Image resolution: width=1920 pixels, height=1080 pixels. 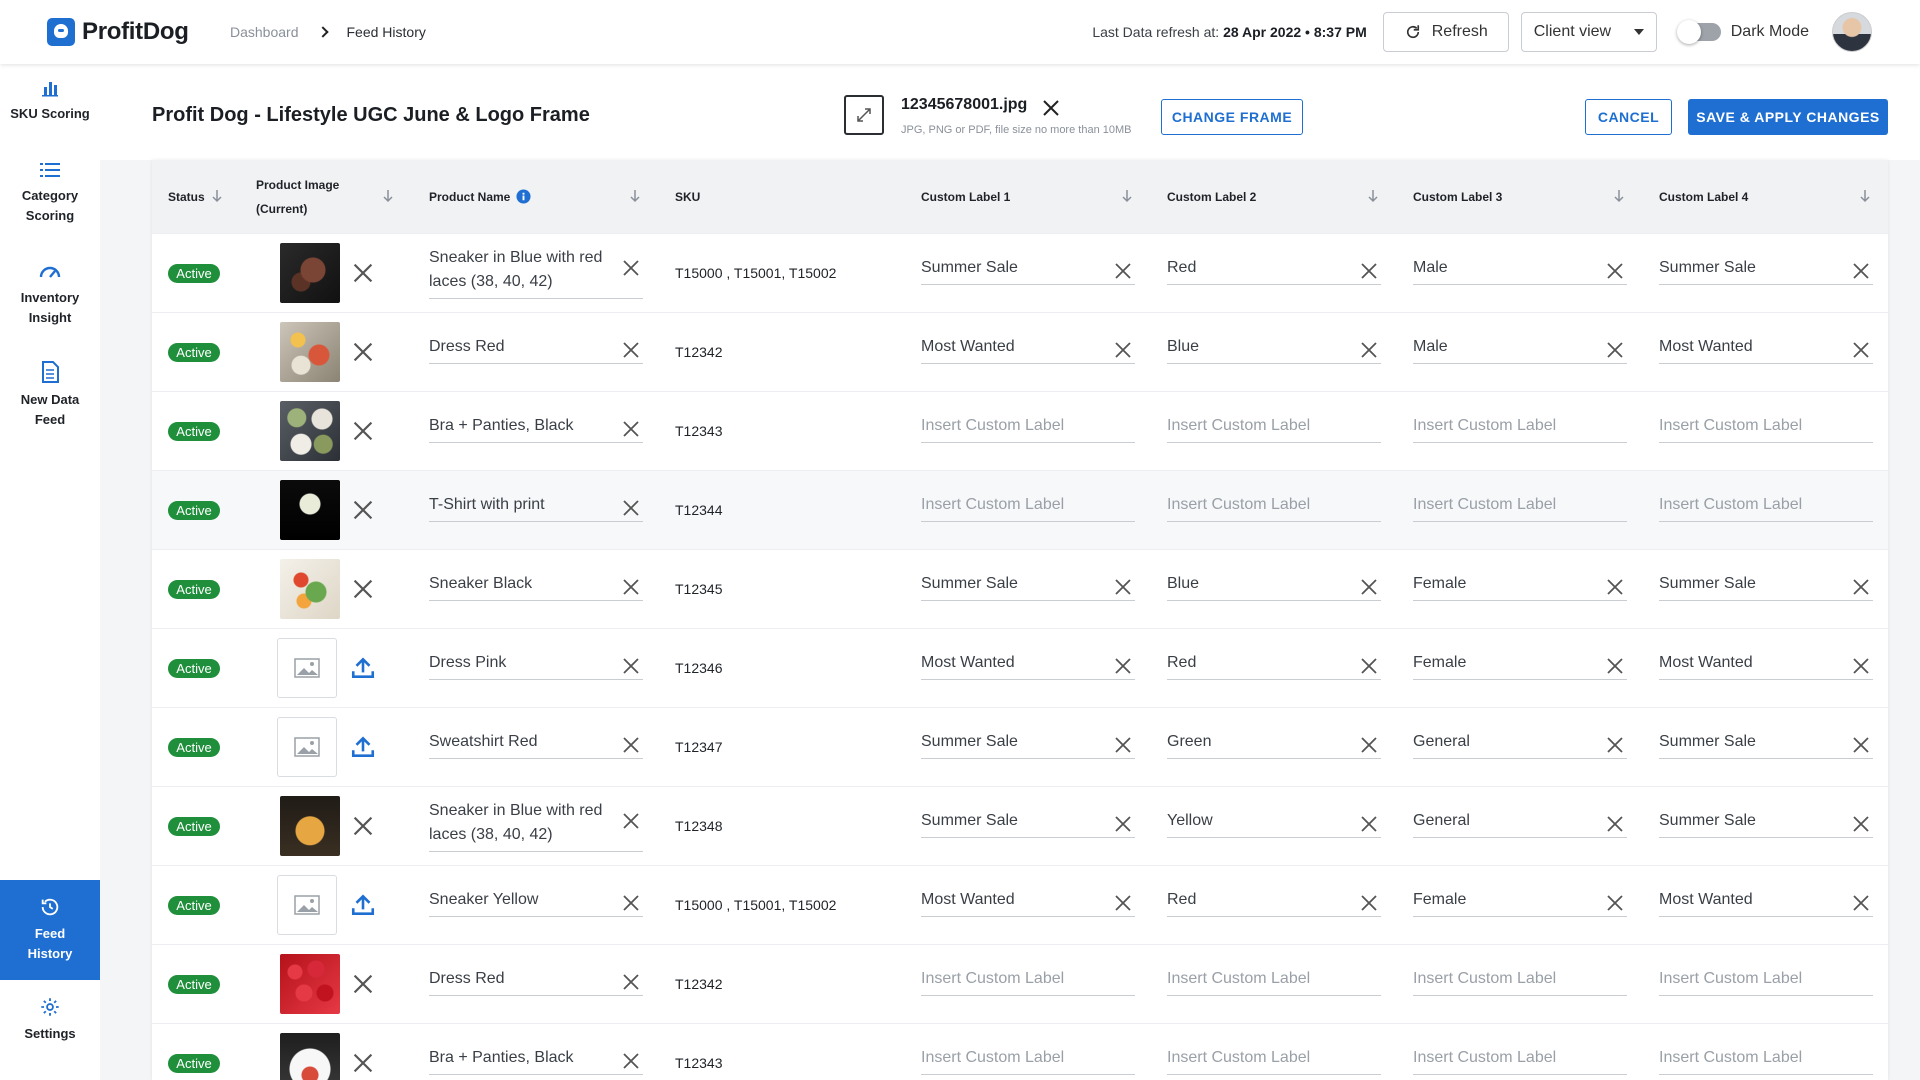 What do you see at coordinates (1274, 902) in the screenshot?
I see `custom-label-2-input: Red` at bounding box center [1274, 902].